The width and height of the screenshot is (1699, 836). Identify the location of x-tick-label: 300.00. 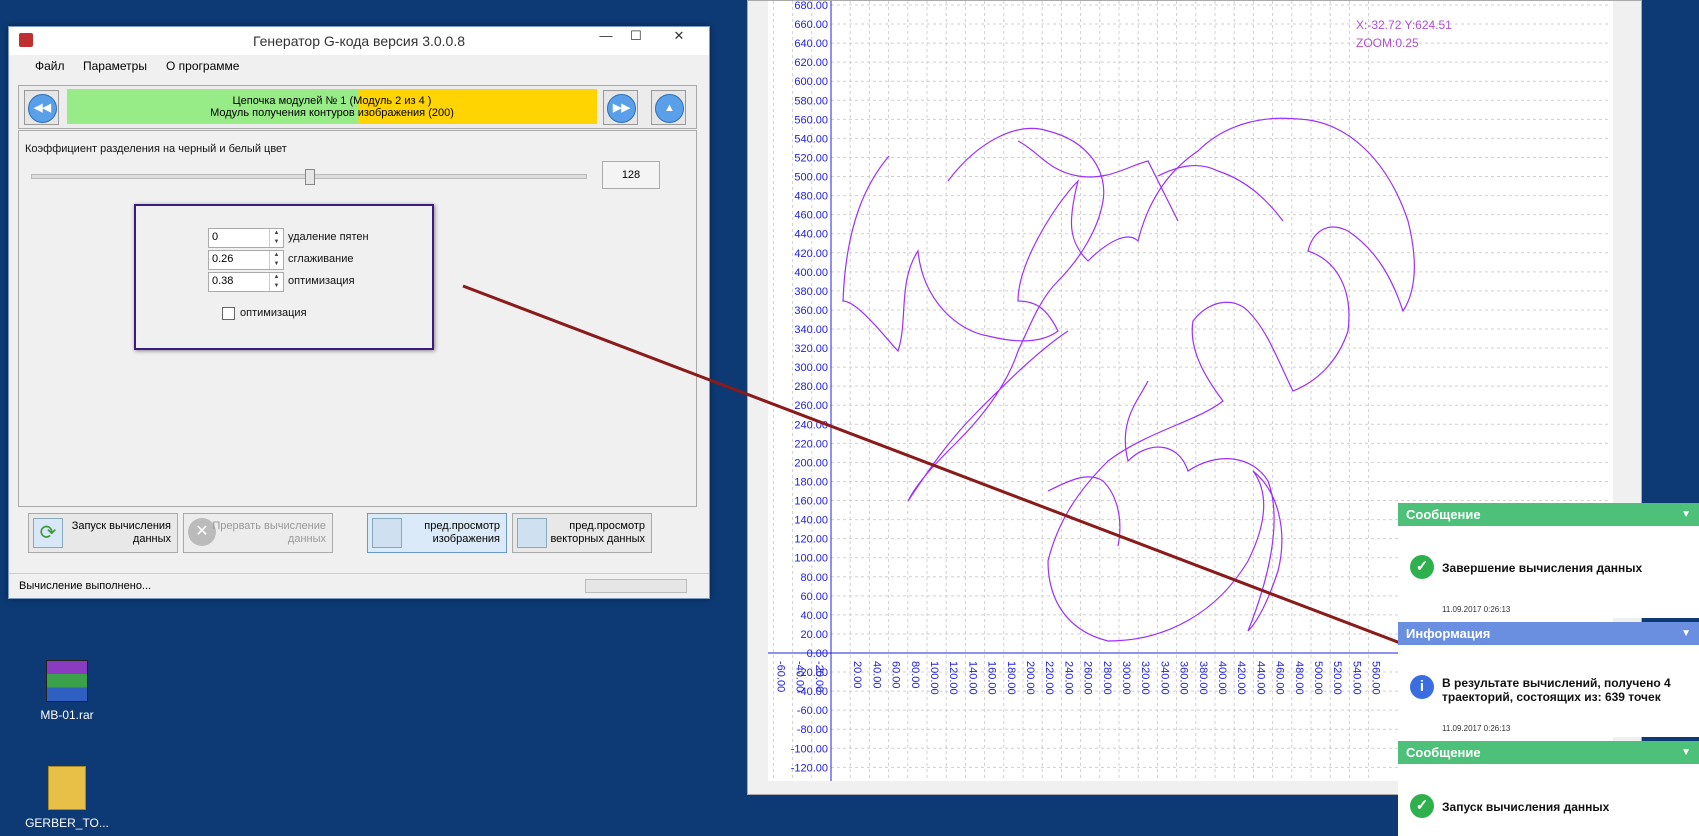
(1126, 678).